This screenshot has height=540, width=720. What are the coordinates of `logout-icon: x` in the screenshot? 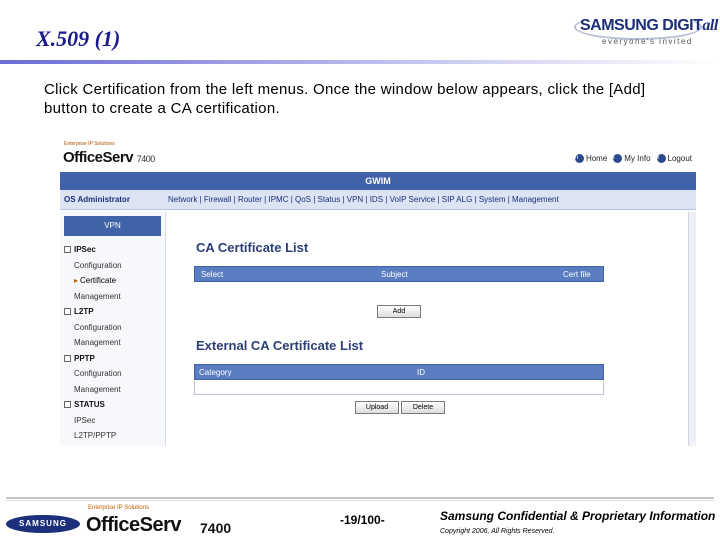 It's located at (661, 158).